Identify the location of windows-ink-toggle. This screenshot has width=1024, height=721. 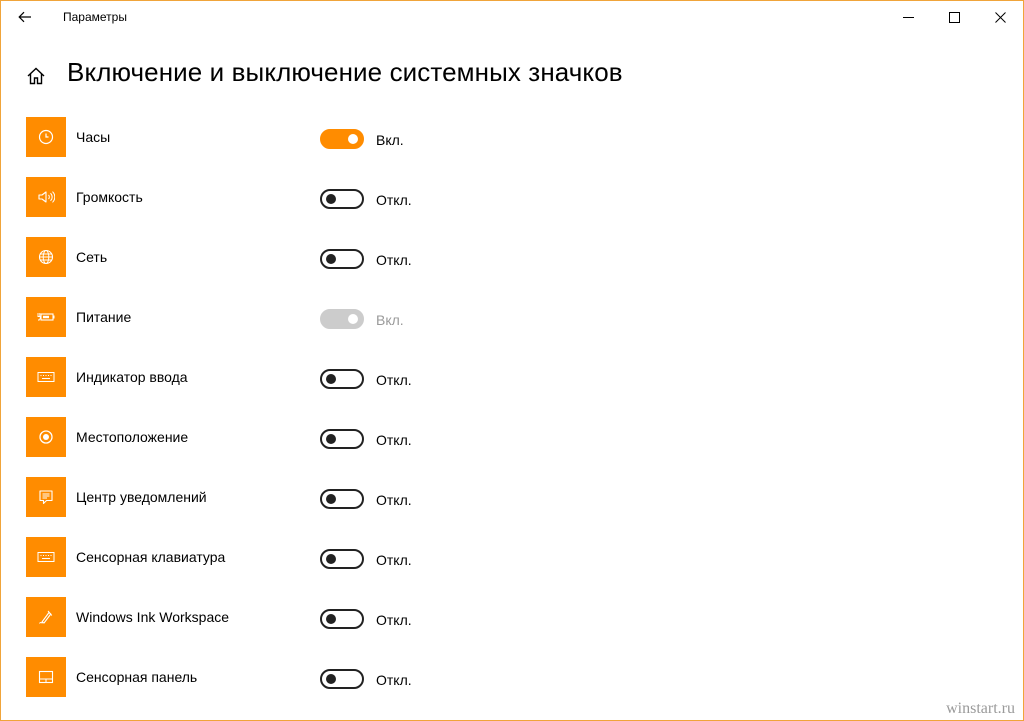
(342, 619).